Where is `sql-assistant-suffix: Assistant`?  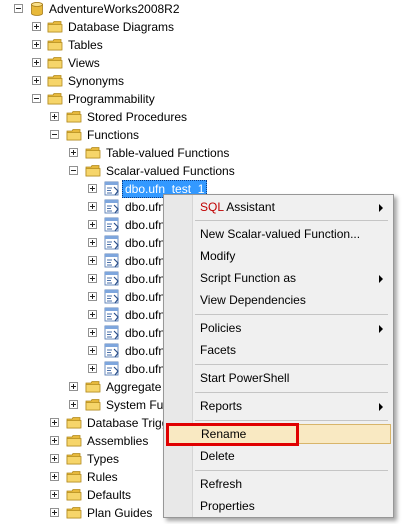
sql-assistant-suffix: Assistant is located at coordinates (249, 207).